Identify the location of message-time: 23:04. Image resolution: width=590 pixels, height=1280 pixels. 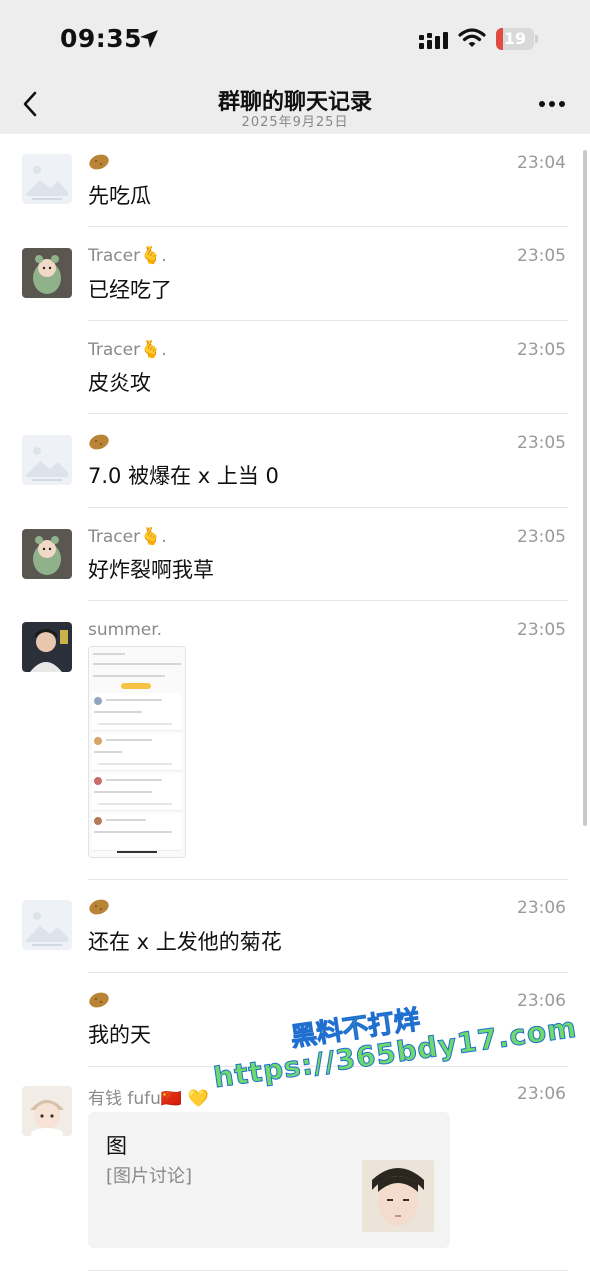
(541, 163).